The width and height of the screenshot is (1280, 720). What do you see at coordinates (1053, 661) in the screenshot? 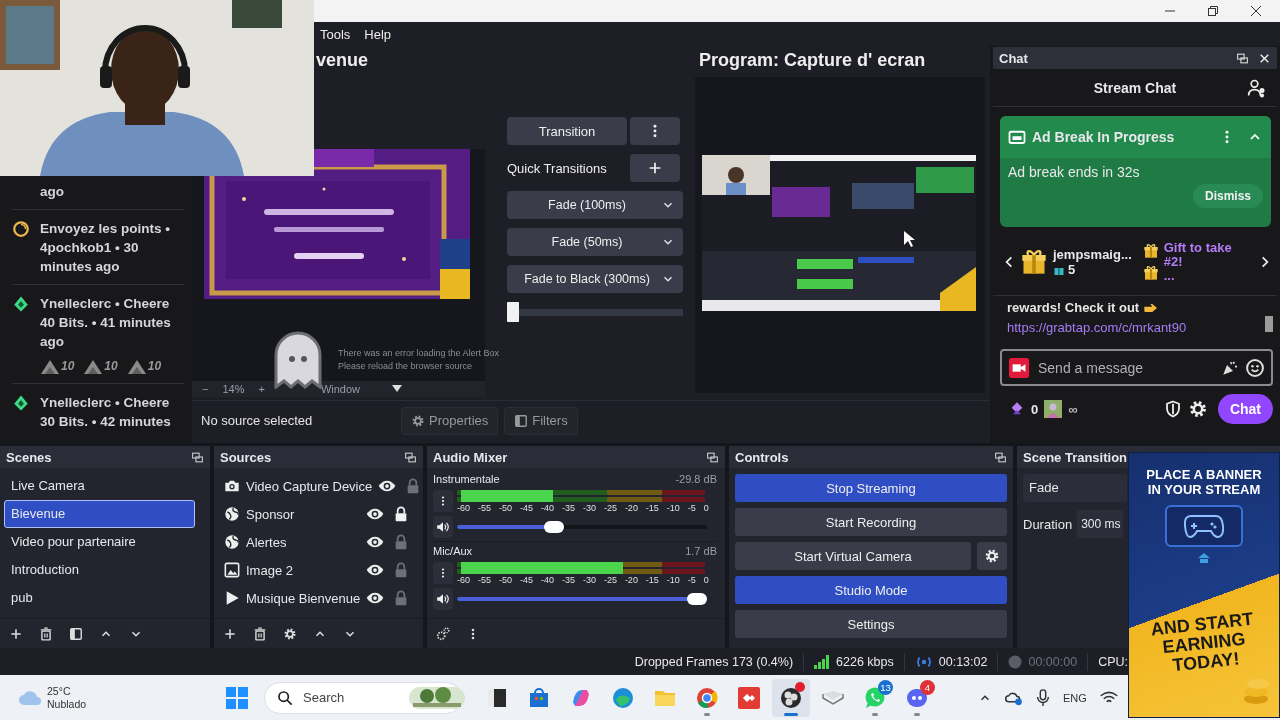
I see `record-time: 00:00:00` at bounding box center [1053, 661].